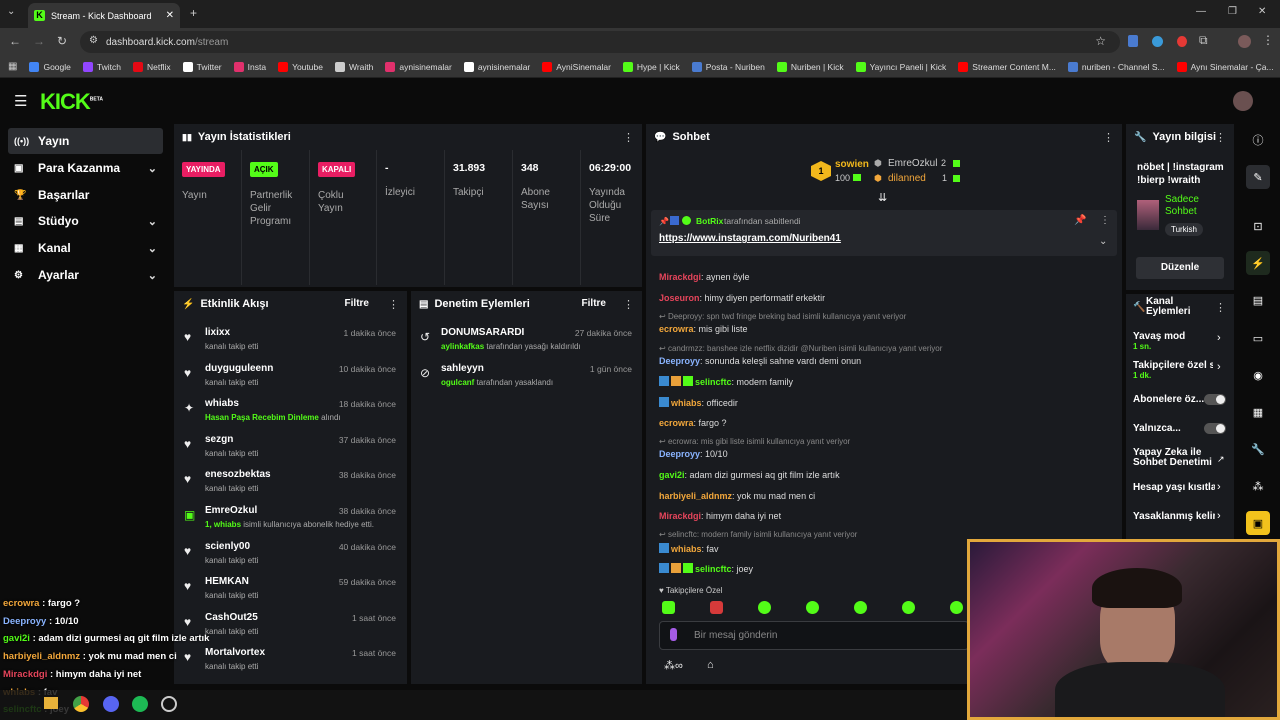  What do you see at coordinates (169, 704) in the screenshot?
I see `obs-icon` at bounding box center [169, 704].